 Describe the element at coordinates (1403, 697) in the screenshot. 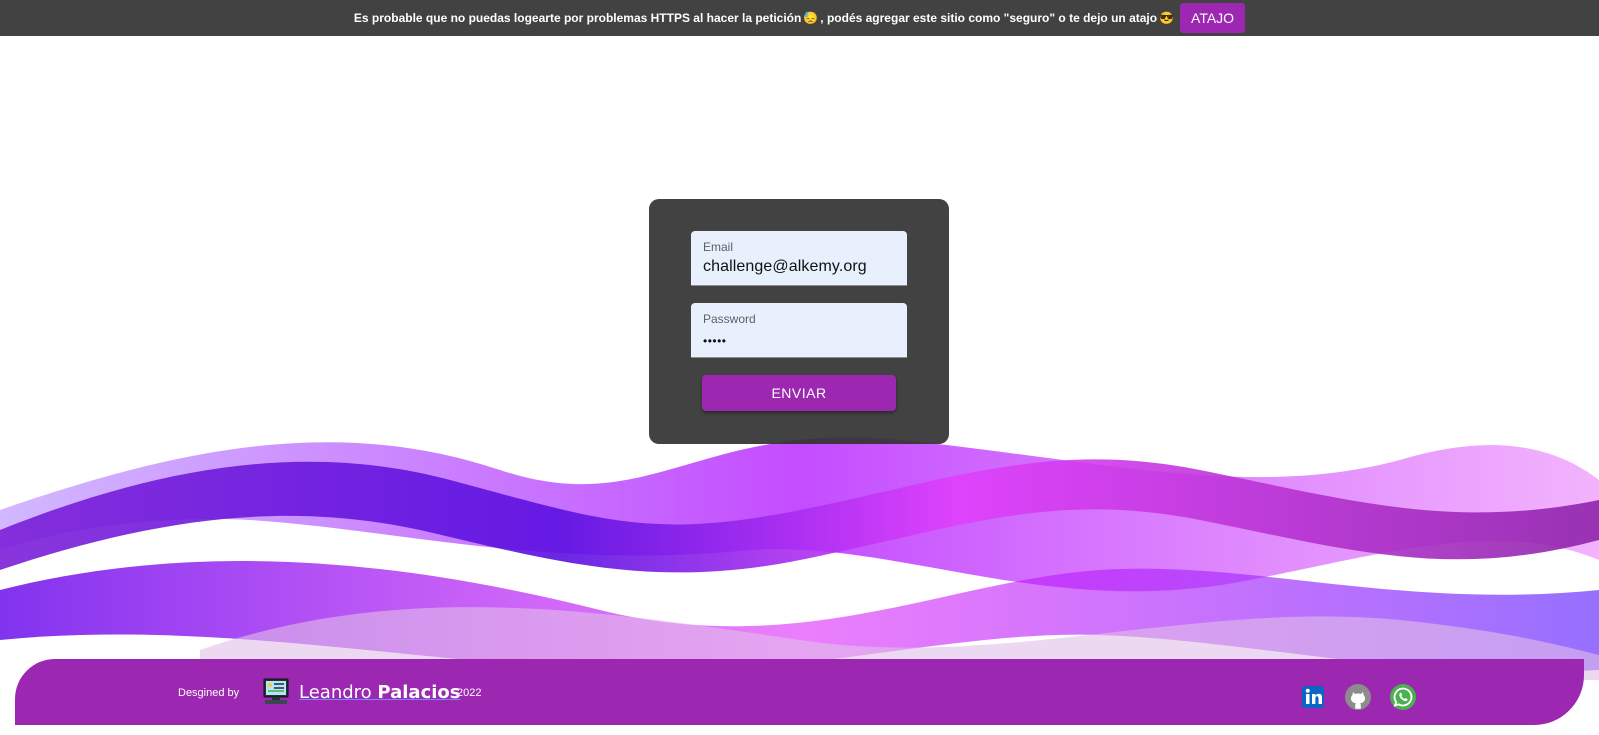

I see `whatsapp-icon` at that location.